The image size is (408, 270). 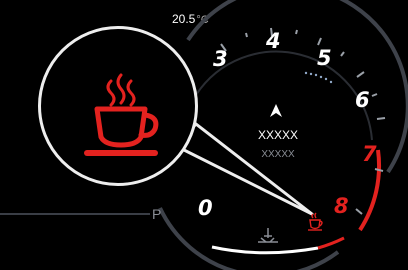 What do you see at coordinates (324, 58) in the screenshot?
I see `gauge-number-5: 5` at bounding box center [324, 58].